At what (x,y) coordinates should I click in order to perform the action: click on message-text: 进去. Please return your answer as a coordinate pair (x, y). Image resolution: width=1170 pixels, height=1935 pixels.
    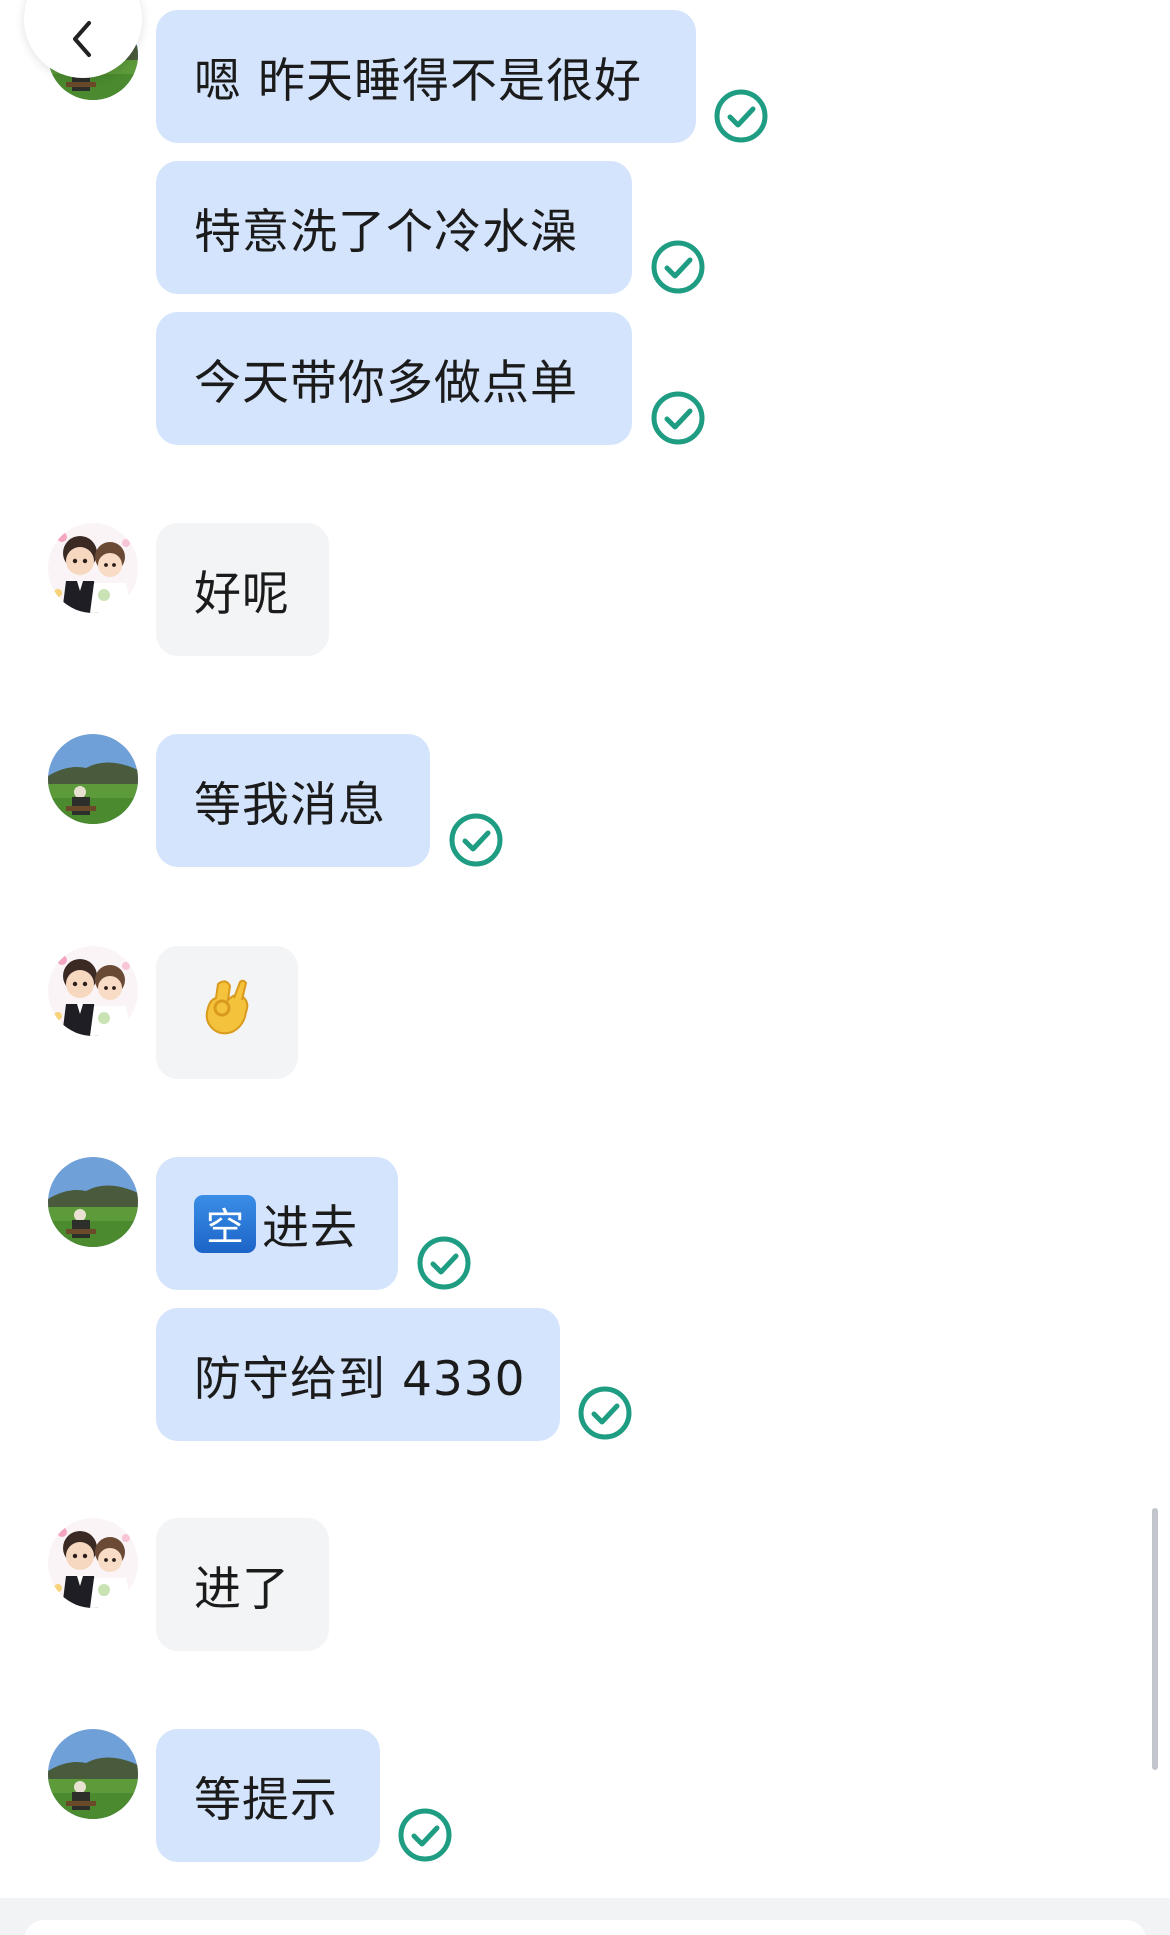
    Looking at the image, I should click on (310, 1228).